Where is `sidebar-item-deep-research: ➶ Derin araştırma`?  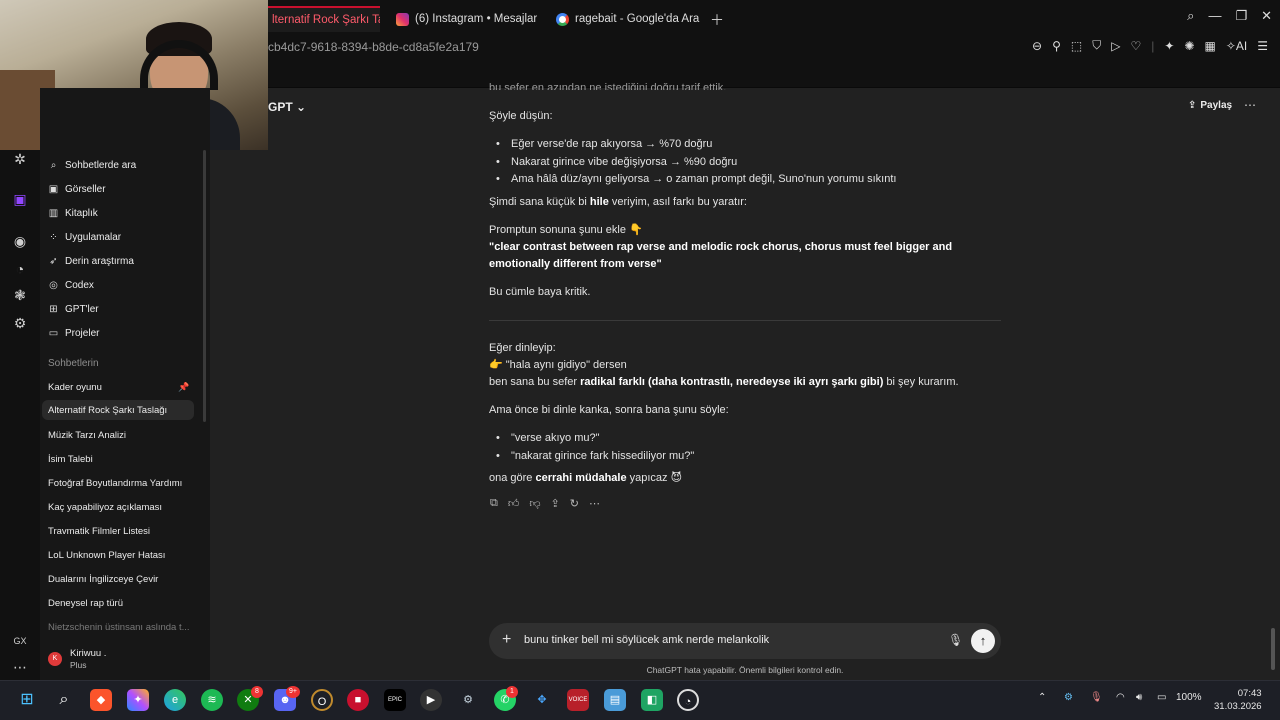
sidebar-item-deep-research: ➶ Derin araştırma is located at coordinates (91, 261).